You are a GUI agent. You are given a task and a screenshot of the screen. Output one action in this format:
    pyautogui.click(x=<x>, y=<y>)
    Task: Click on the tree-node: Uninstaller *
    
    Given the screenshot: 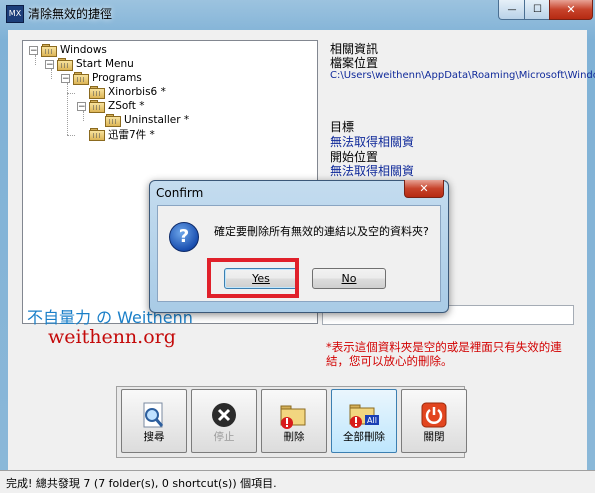 What is the action you would take?
    pyautogui.click(x=147, y=120)
    